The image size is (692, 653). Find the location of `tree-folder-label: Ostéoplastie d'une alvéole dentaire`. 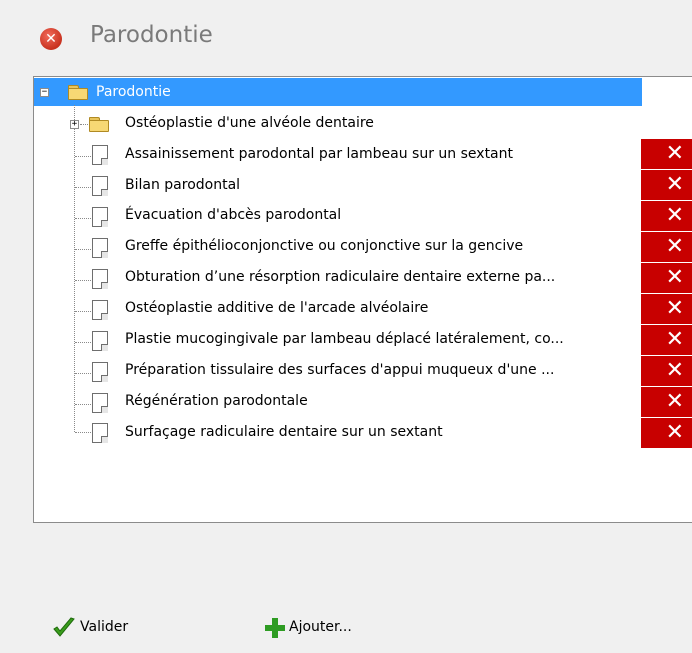

tree-folder-label: Ostéoplastie d'une alvéole dentaire is located at coordinates (249, 123).